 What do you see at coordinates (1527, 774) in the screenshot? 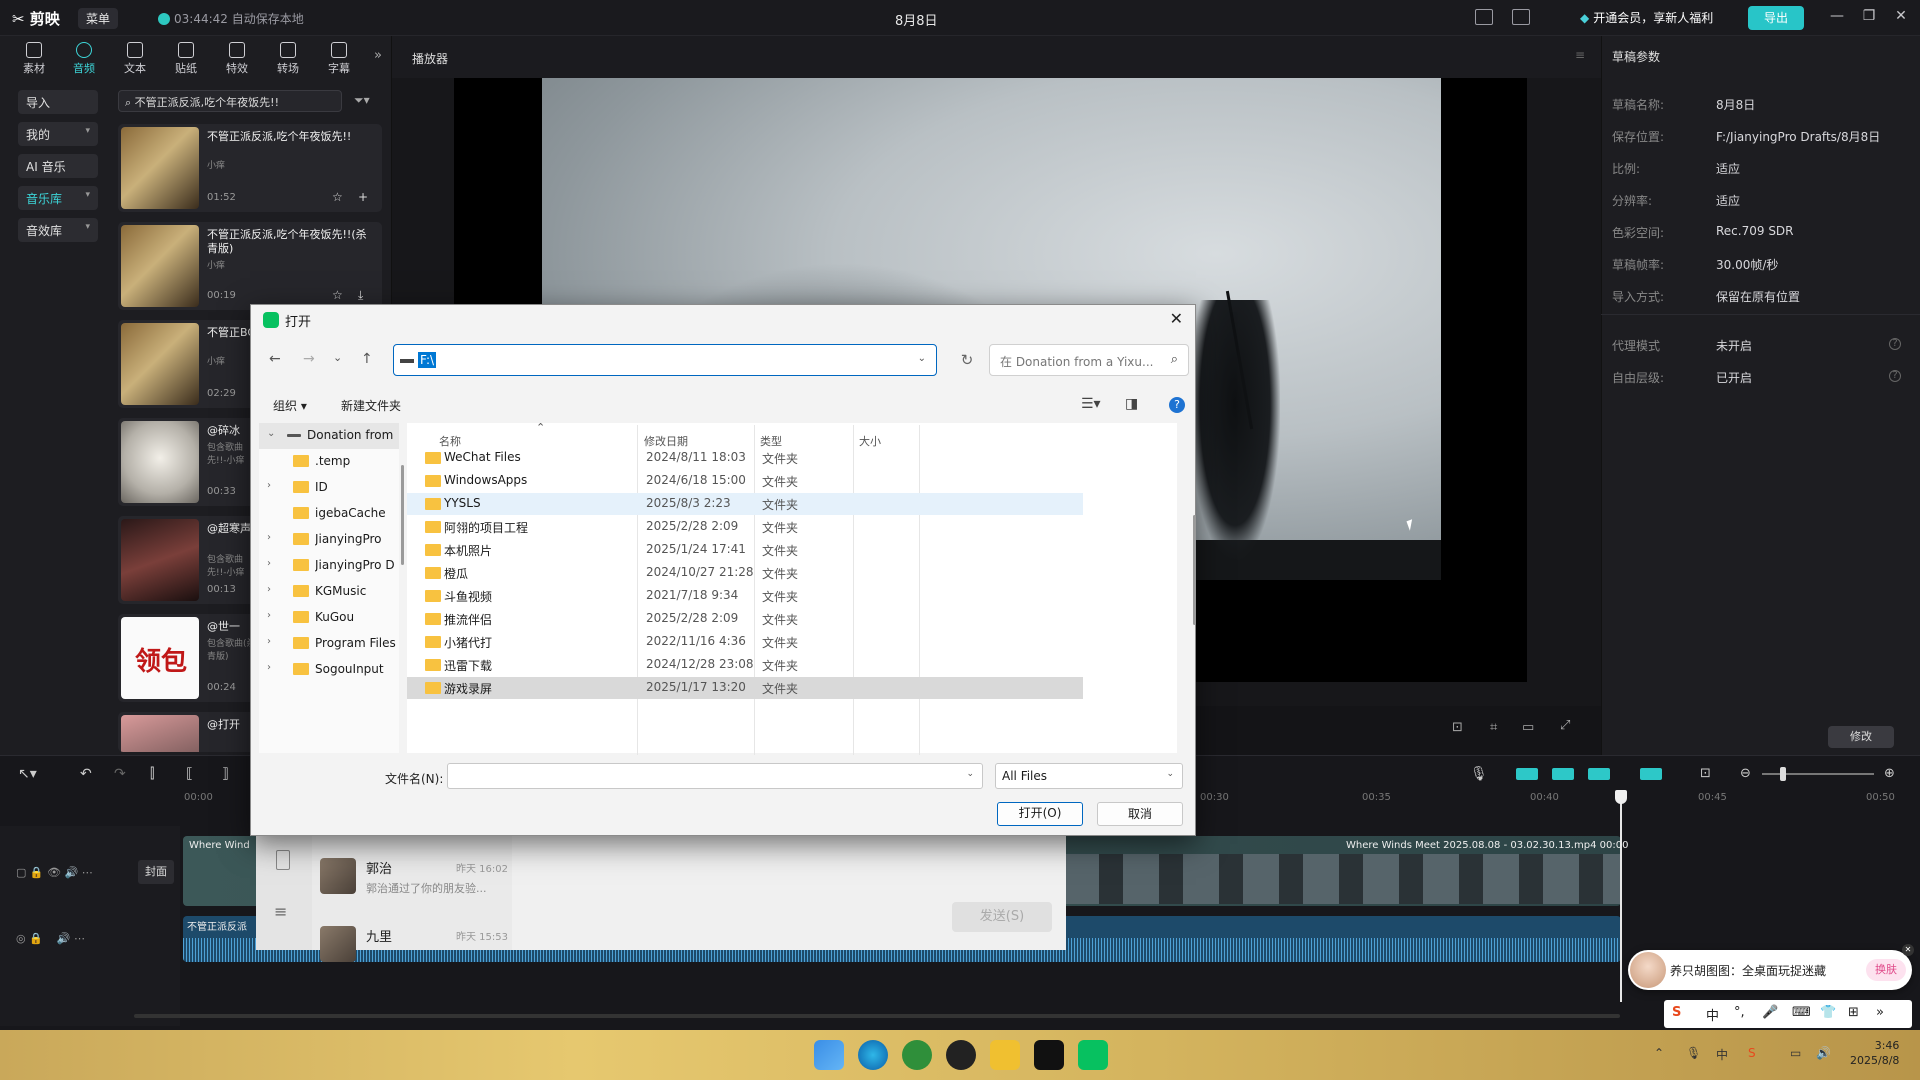
I see `snap-icon` at bounding box center [1527, 774].